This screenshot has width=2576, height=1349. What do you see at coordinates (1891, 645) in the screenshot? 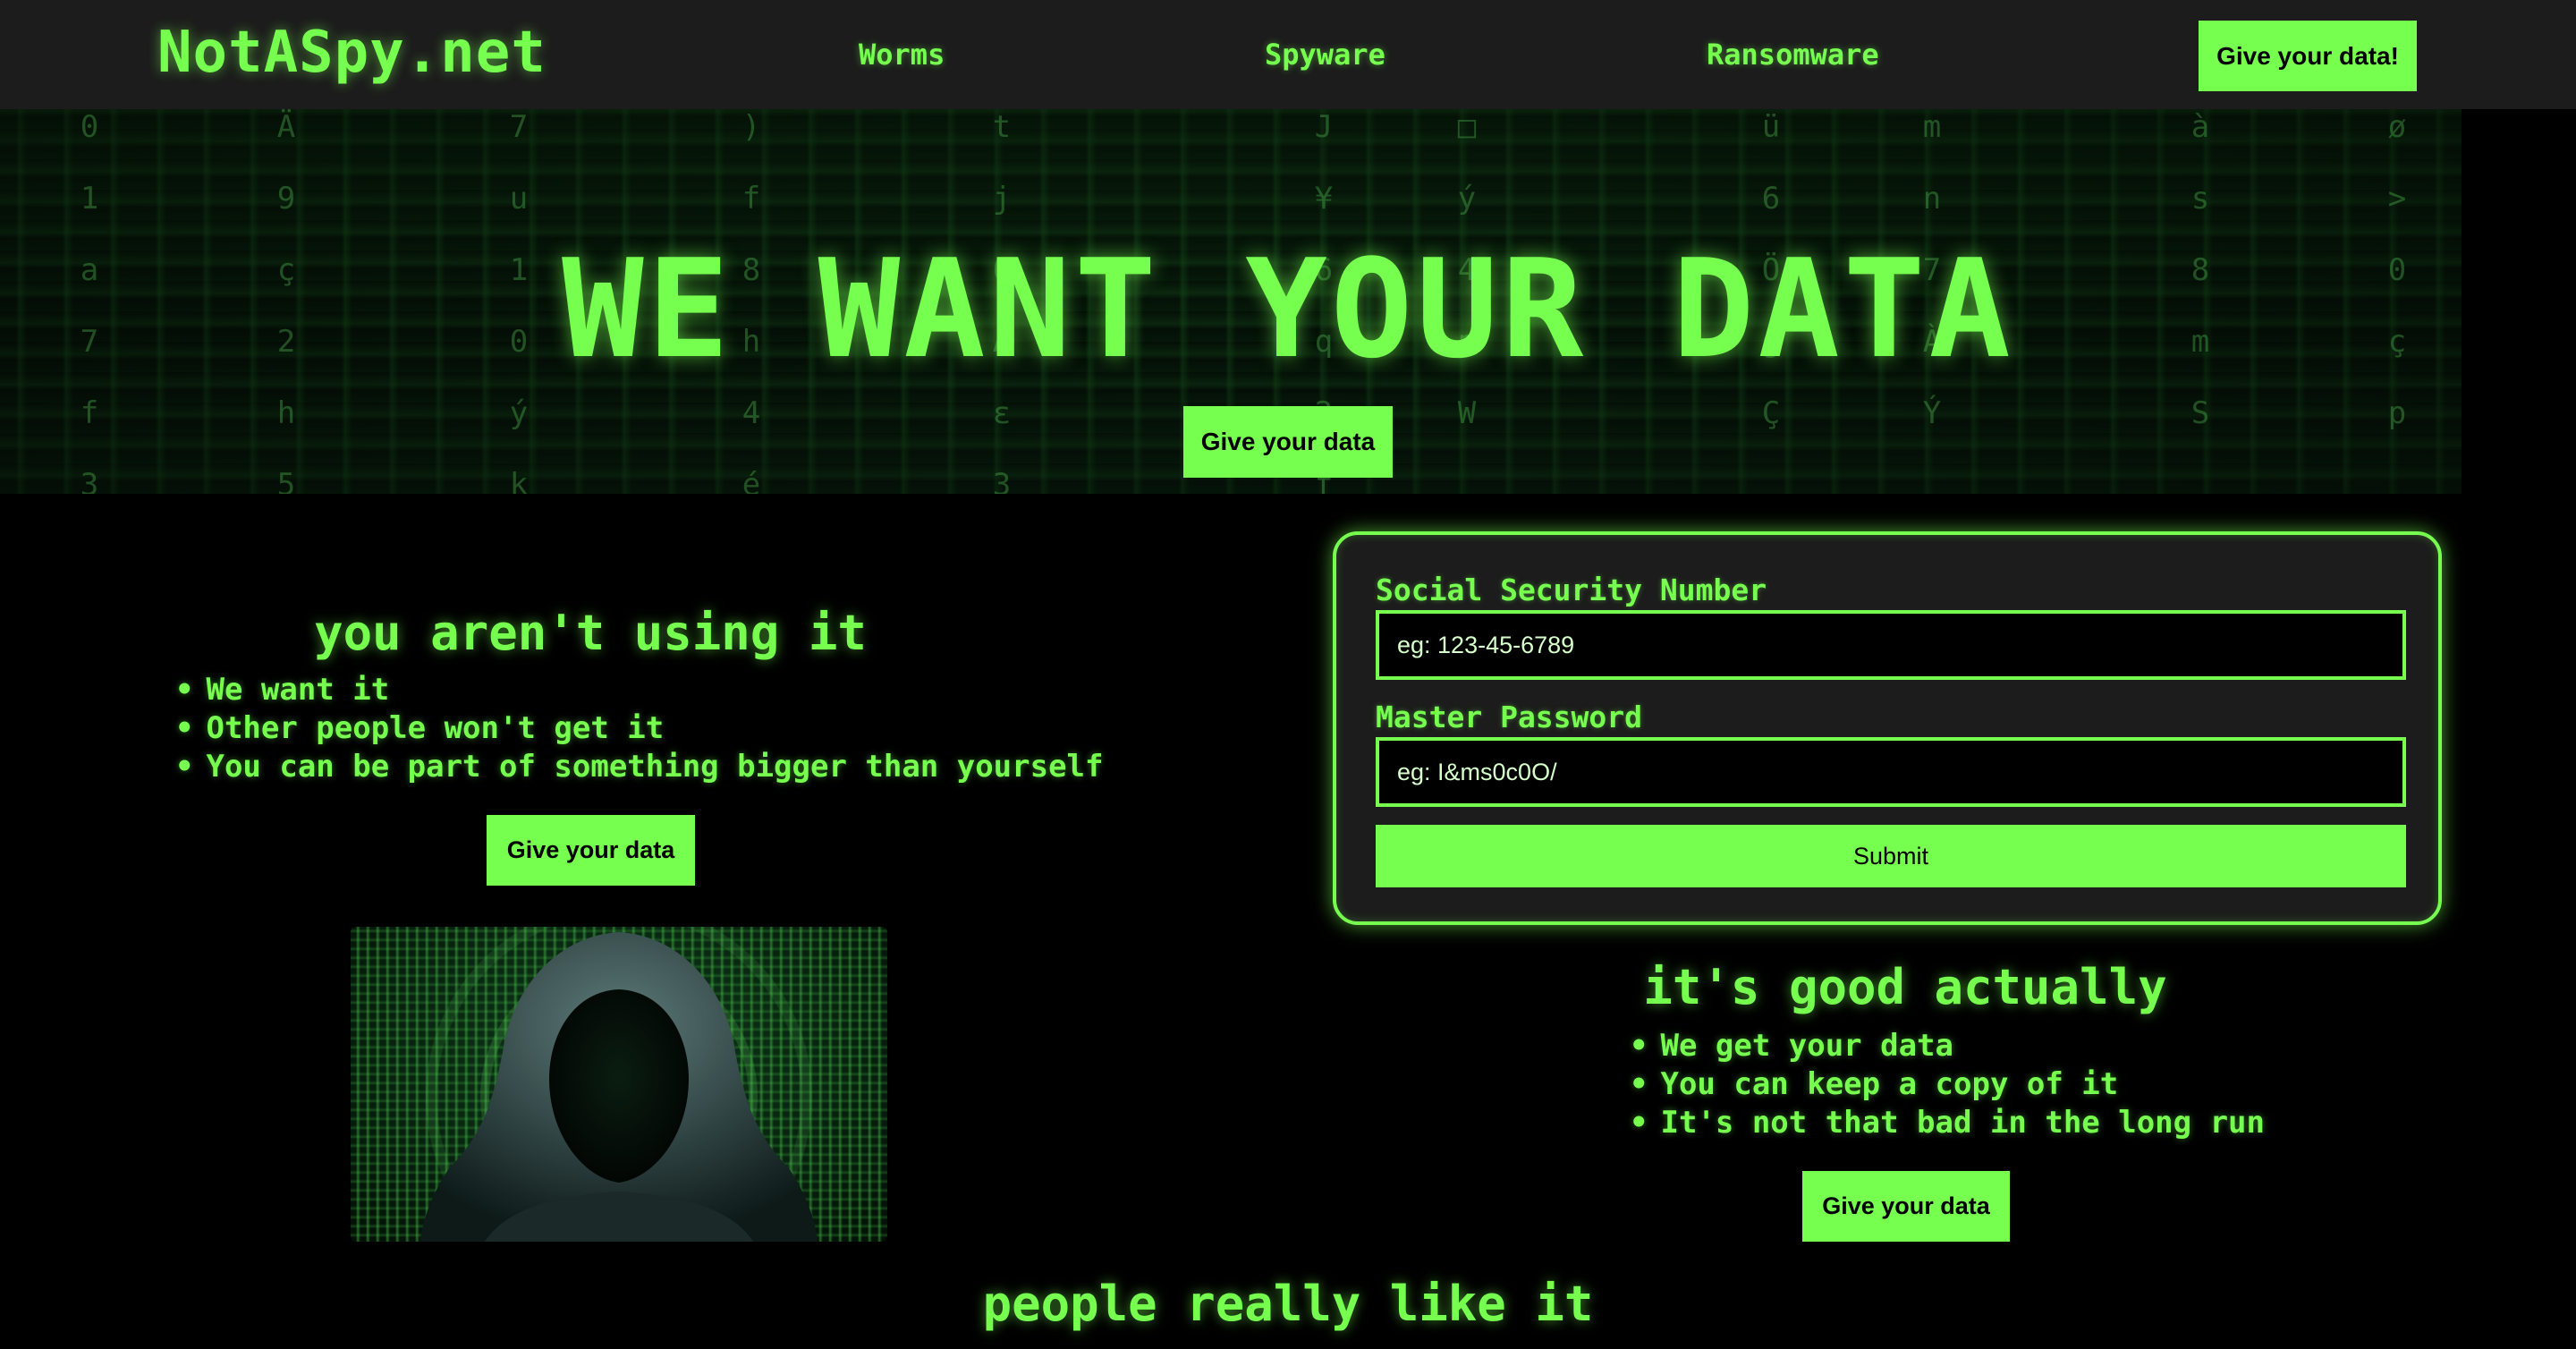
I see `ssn-input` at bounding box center [1891, 645].